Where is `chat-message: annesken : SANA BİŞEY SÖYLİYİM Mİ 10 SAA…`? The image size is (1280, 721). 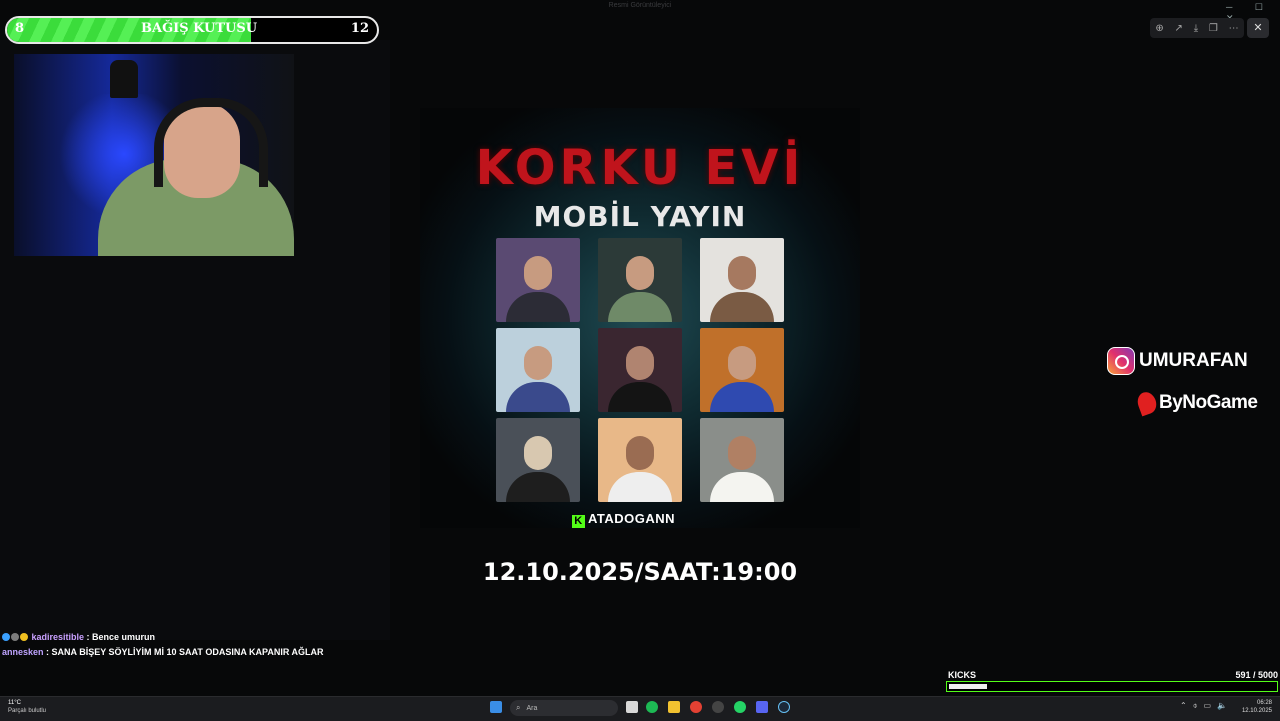
chat-message: annesken : SANA BİŞEY SÖYLİYİM Mİ 10 SAA… is located at coordinates (163, 652).